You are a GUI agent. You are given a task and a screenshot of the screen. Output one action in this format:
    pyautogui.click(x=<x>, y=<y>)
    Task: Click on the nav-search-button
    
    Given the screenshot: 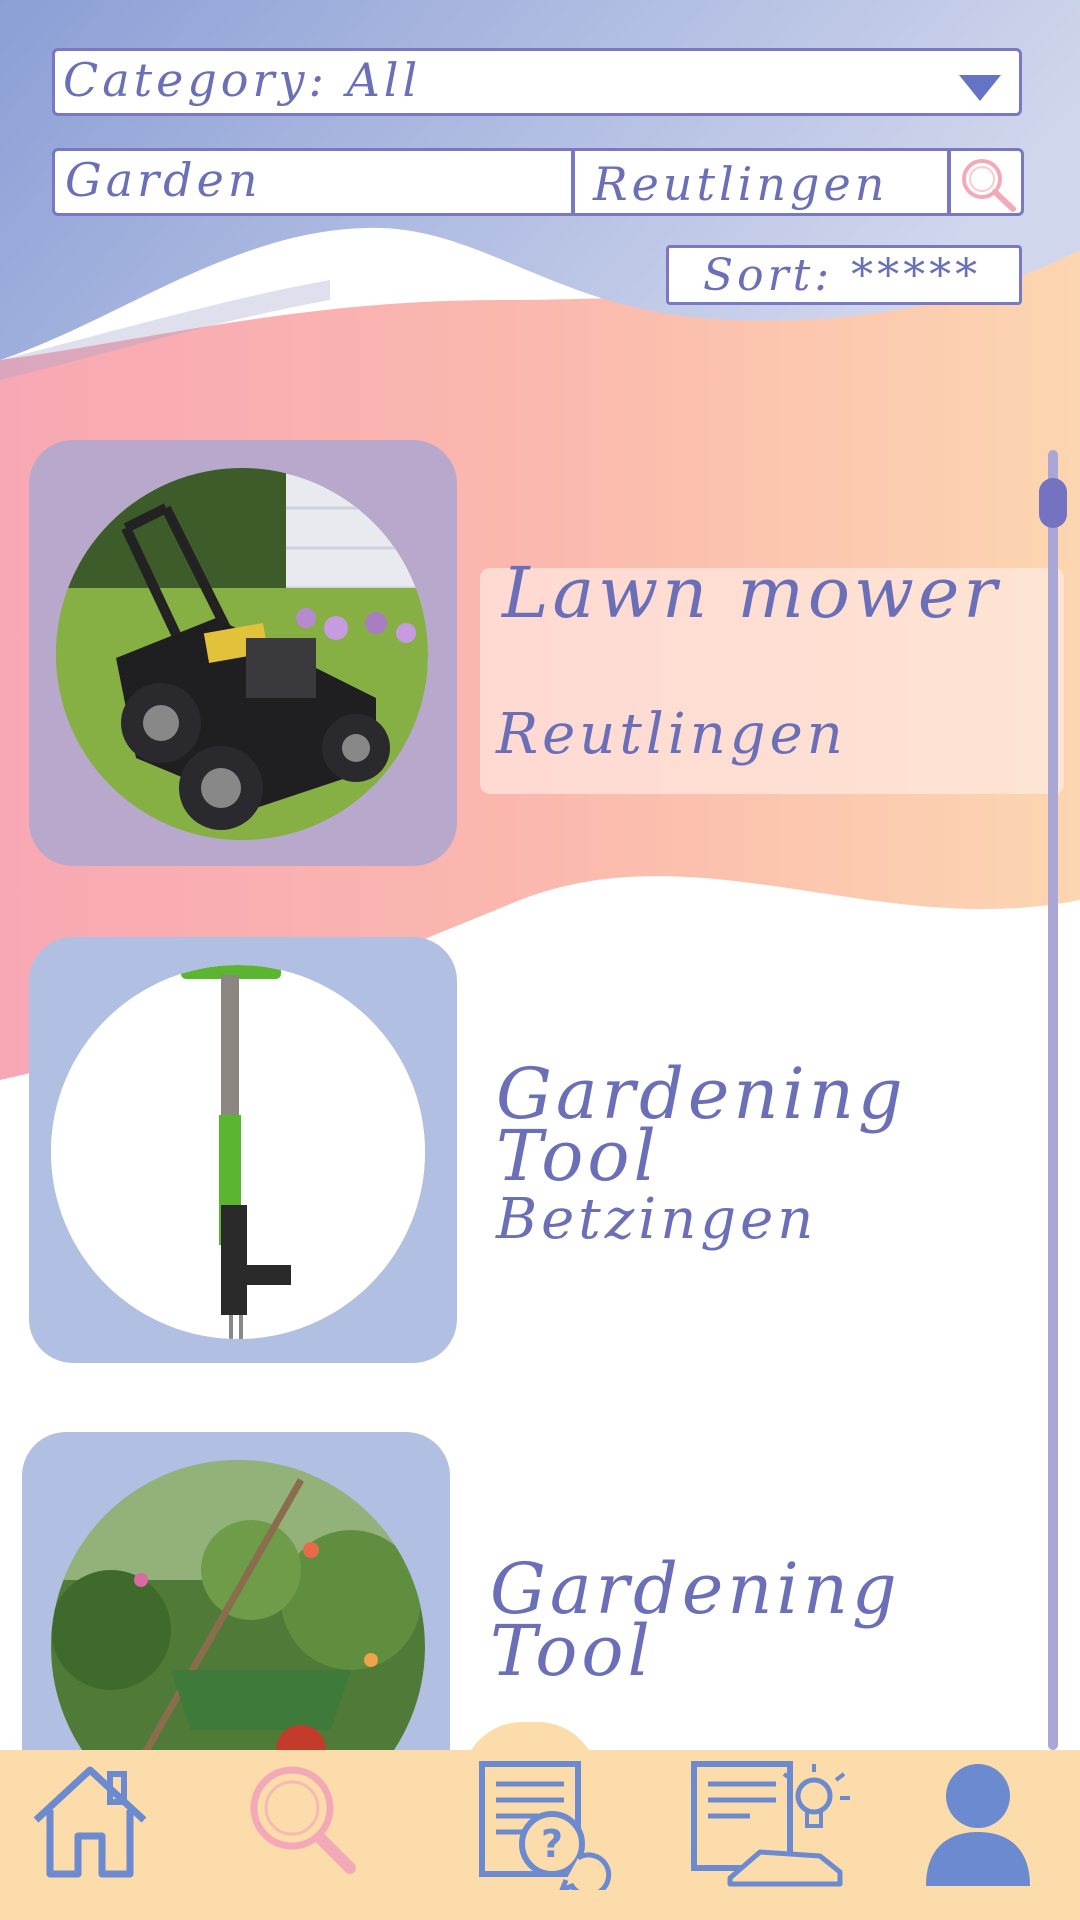 What is the action you would take?
    pyautogui.click(x=304, y=1824)
    